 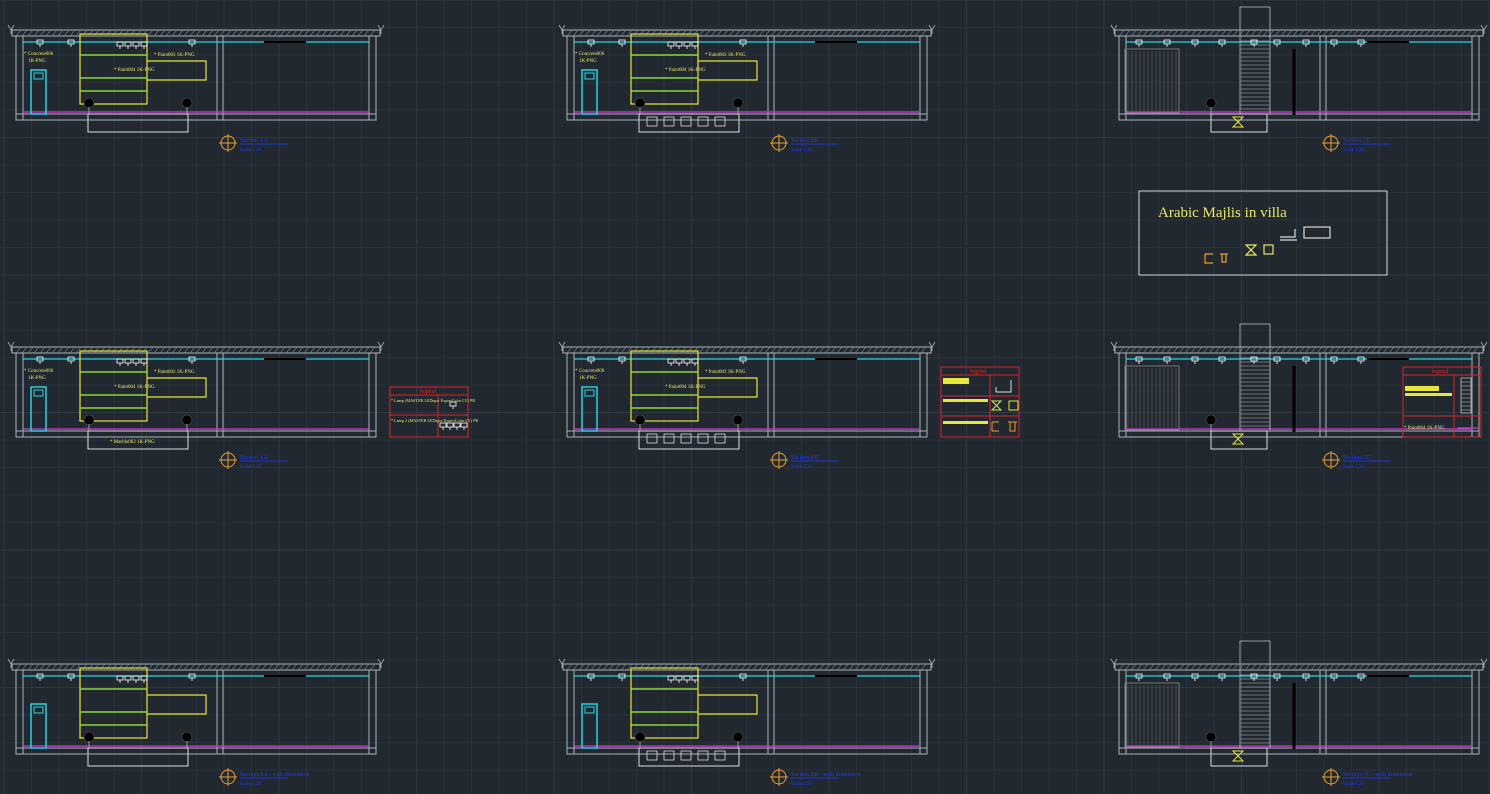 What do you see at coordinates (1299, 713) in the screenshot?
I see `section-drawing-s9: Section CC - with dimension Scale 1:20` at bounding box center [1299, 713].